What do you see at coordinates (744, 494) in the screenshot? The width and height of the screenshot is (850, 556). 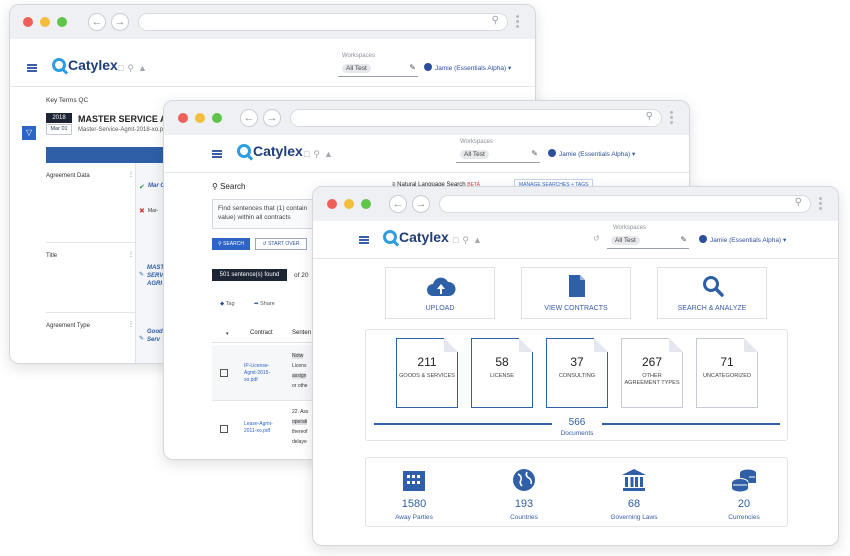 I see `stat-currencies: 20 Currencies` at bounding box center [744, 494].